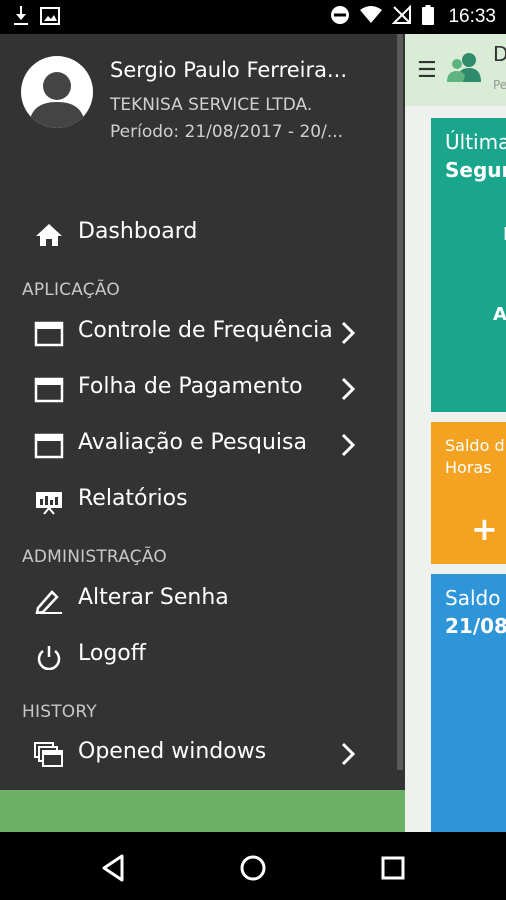 This screenshot has width=506, height=900. I want to click on status-bar: 16:33, so click(253, 17).